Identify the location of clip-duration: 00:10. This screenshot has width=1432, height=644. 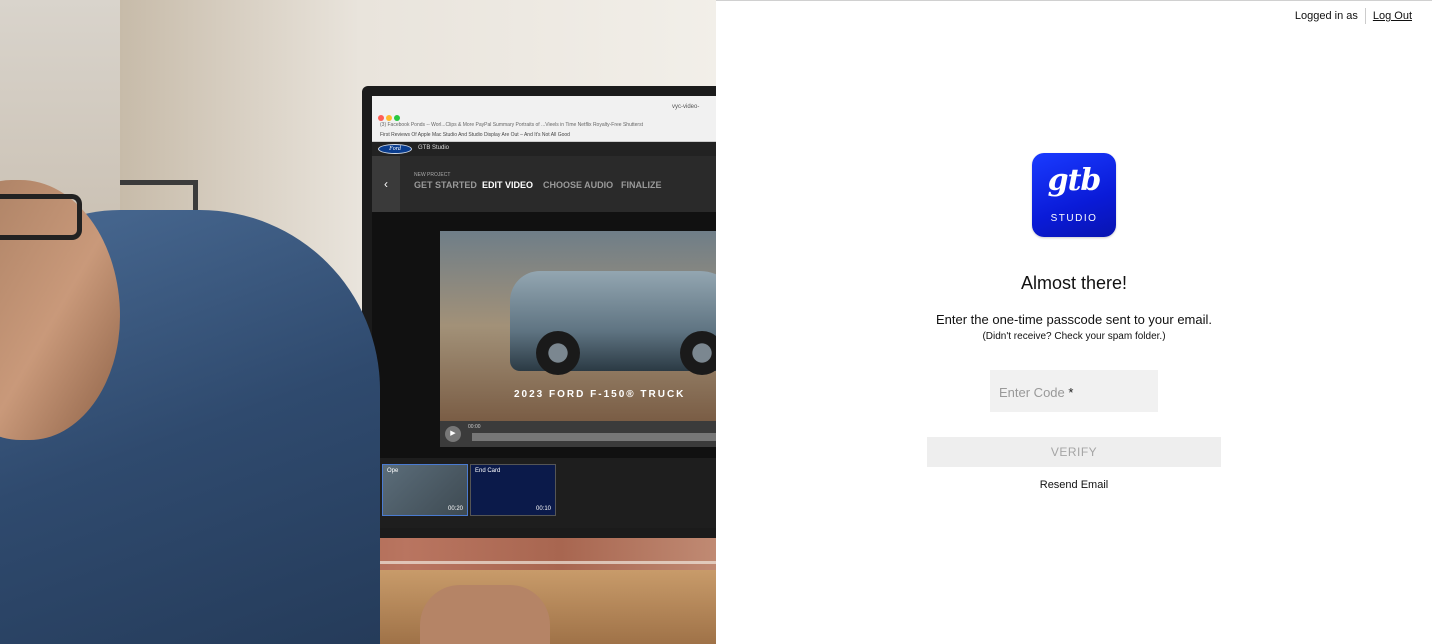
(543, 509).